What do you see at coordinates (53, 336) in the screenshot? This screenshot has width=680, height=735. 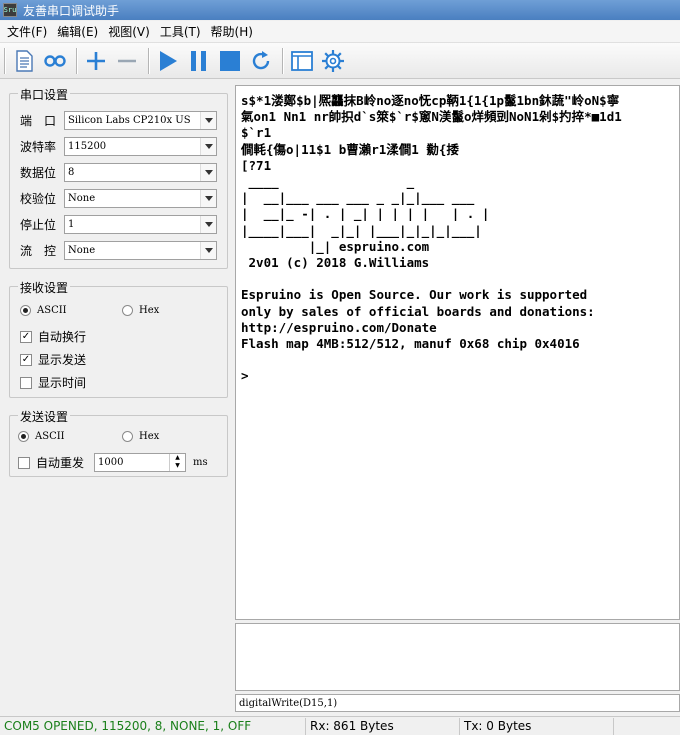 I see `auto-newline-option: ✓ 自动换行` at bounding box center [53, 336].